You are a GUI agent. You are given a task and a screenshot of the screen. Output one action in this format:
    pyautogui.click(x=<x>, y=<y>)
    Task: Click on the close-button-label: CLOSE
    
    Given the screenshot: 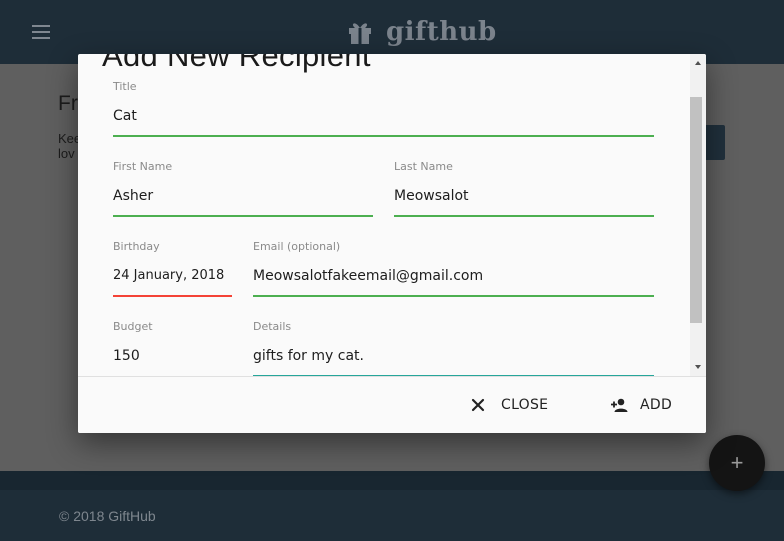 What is the action you would take?
    pyautogui.click(x=525, y=405)
    